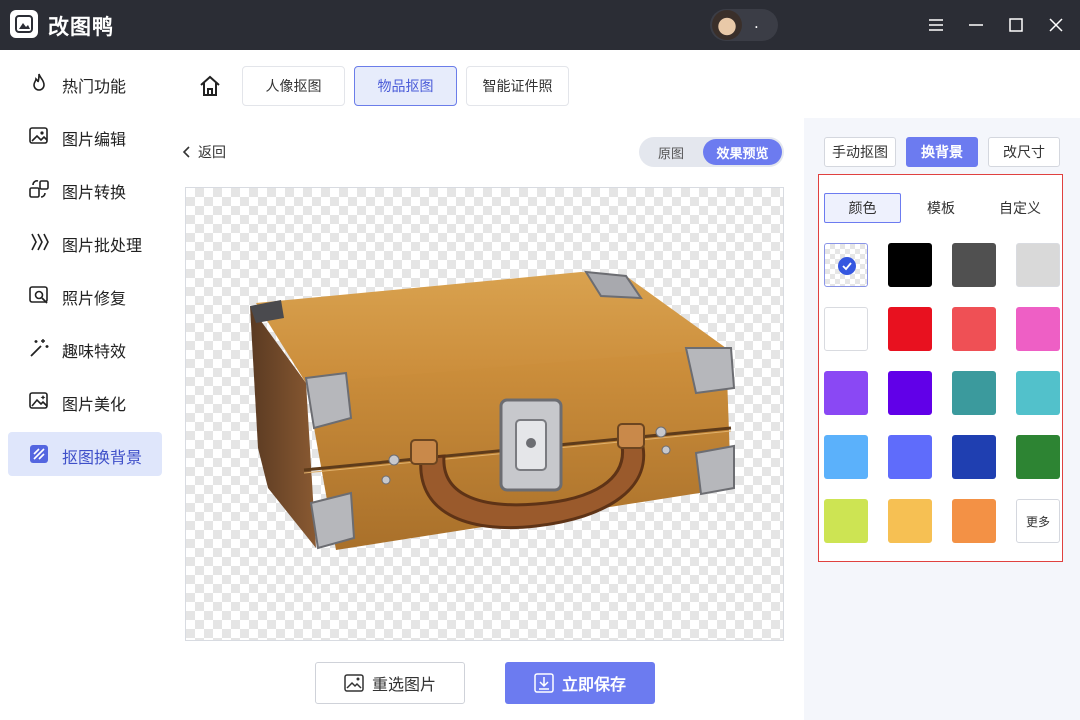 This screenshot has height=720, width=1080. I want to click on background-options: 颜色 模板 自定义 更多, so click(940, 368).